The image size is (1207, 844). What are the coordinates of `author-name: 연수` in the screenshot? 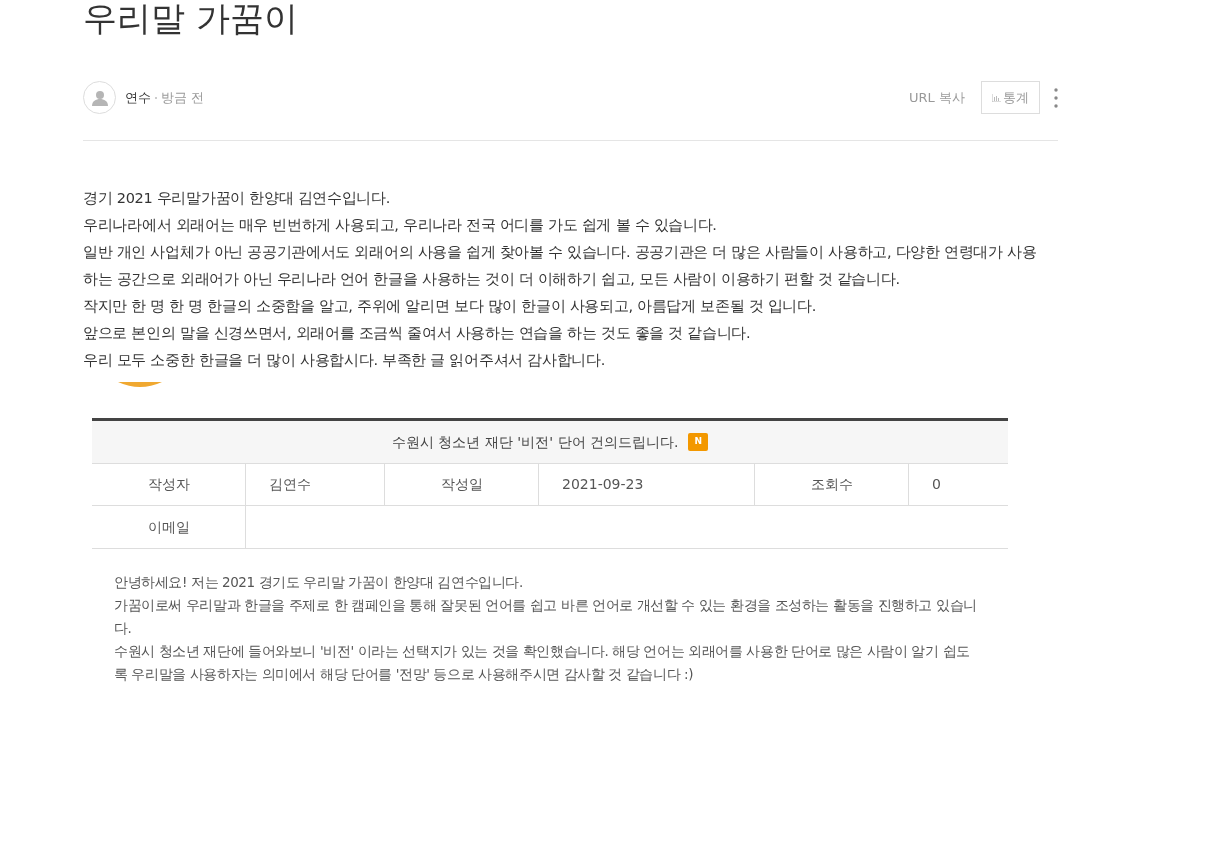 It's located at (138, 97).